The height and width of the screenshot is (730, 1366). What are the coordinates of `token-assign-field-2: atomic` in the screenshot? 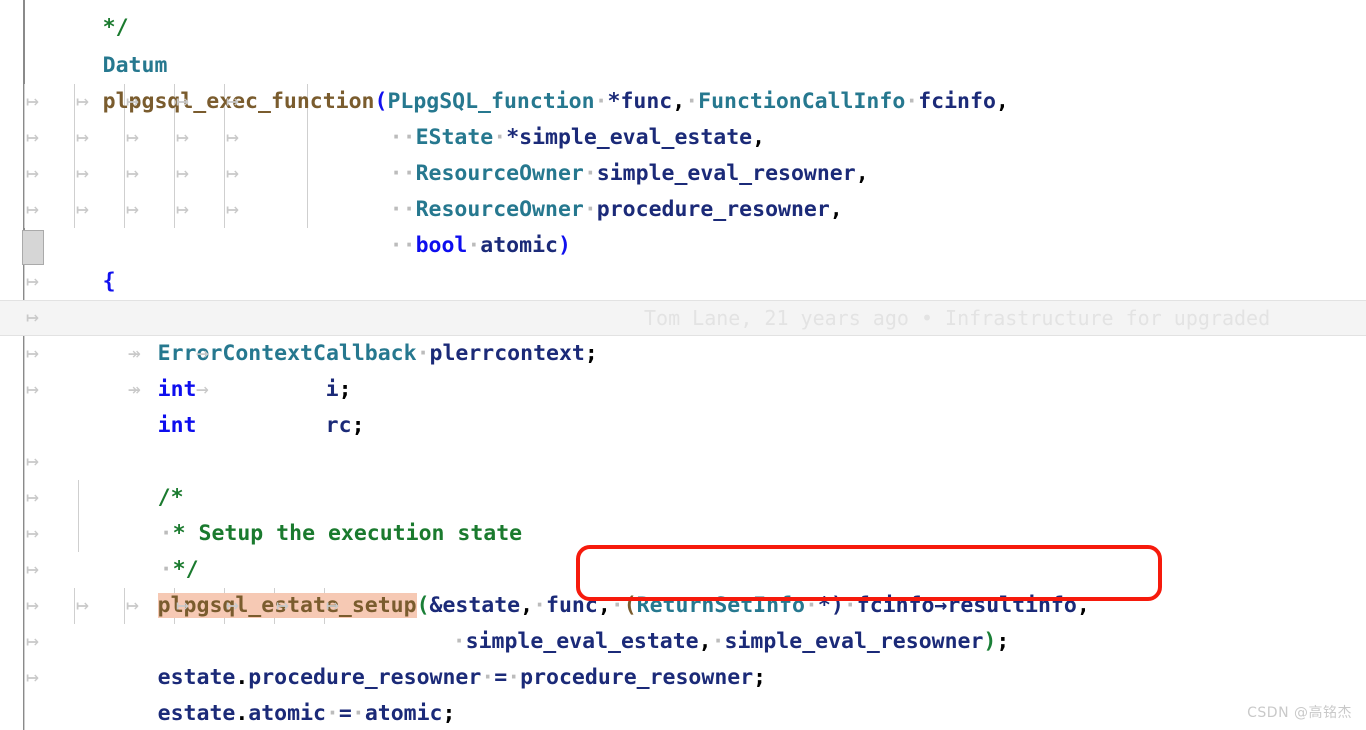 It's located at (287, 713).